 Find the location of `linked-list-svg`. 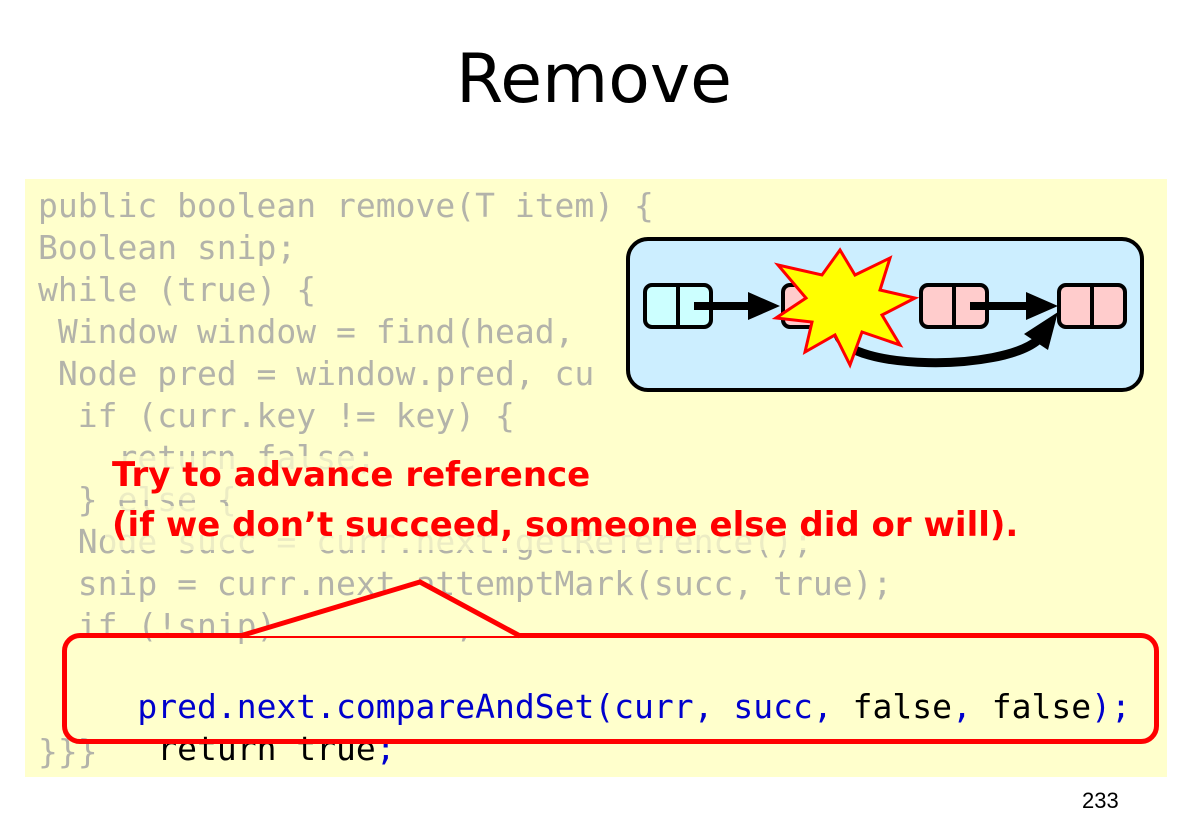

linked-list-svg is located at coordinates (885, 308).